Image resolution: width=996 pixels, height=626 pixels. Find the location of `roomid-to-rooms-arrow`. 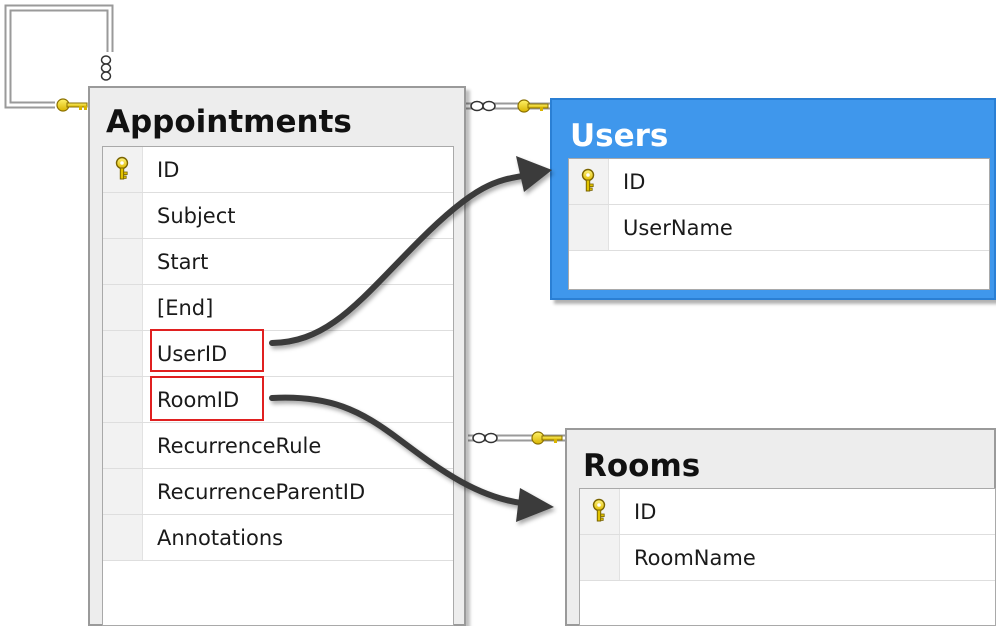

roomid-to-rooms-arrow is located at coordinates (411, 458).